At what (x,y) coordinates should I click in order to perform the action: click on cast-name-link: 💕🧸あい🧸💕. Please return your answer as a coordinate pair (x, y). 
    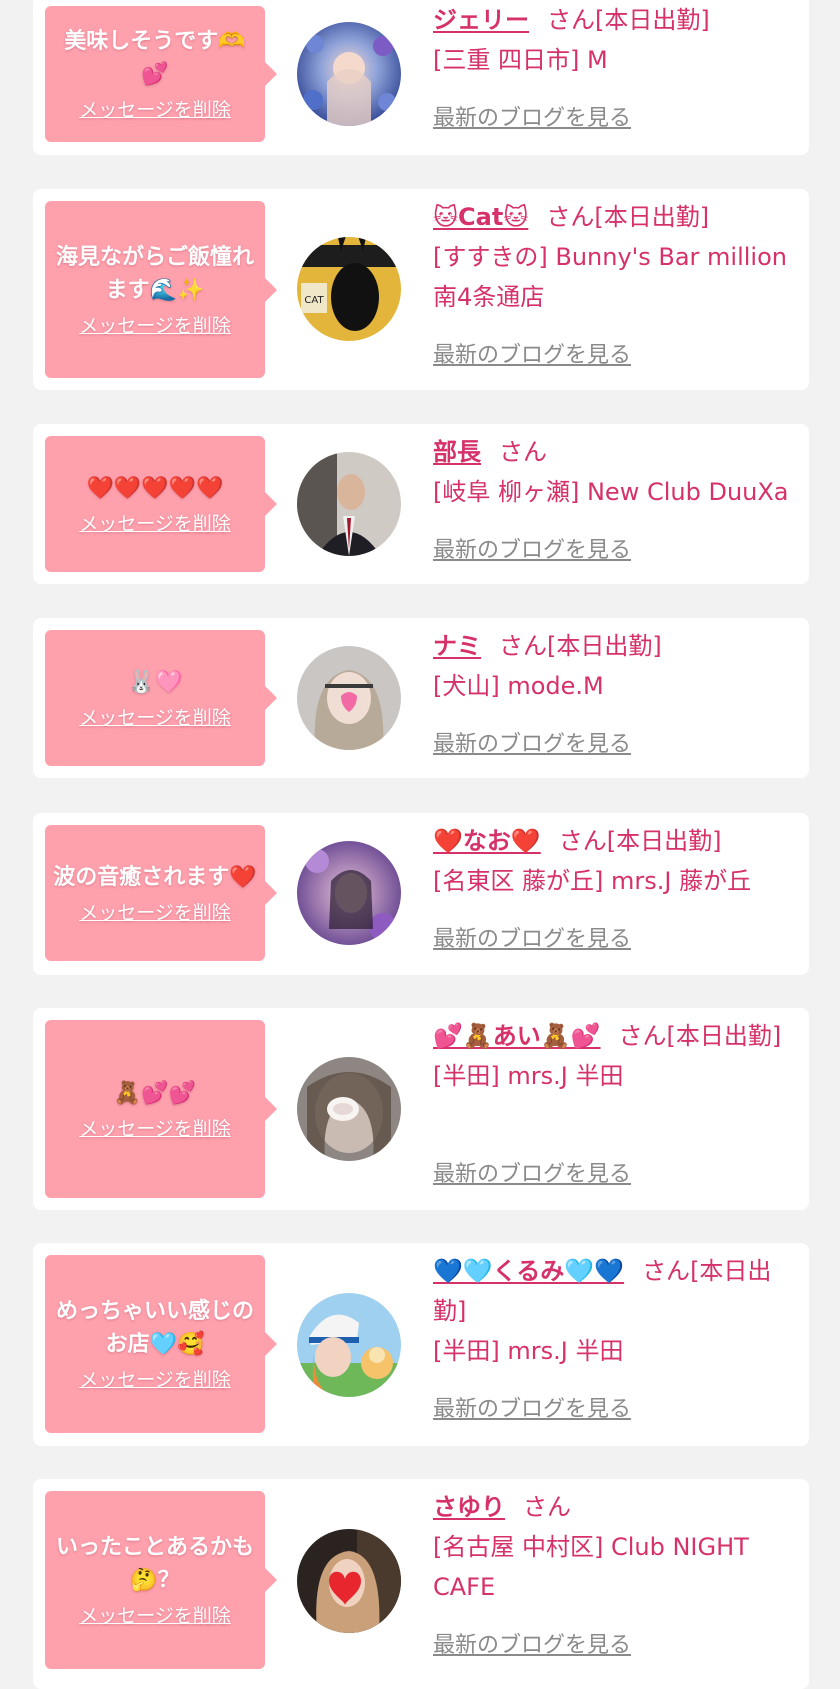
    Looking at the image, I should click on (517, 1036).